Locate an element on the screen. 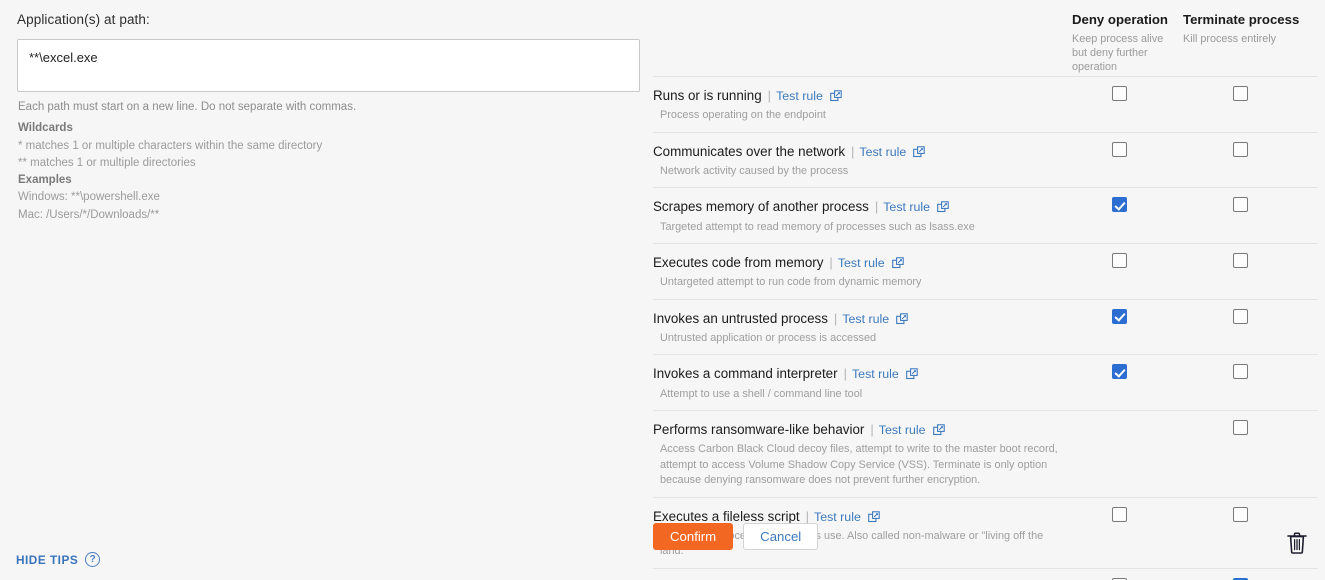 The height and width of the screenshot is (580, 1325). rule-title-line: Invokes a command interpreter | Test rule is located at coordinates (858, 373).